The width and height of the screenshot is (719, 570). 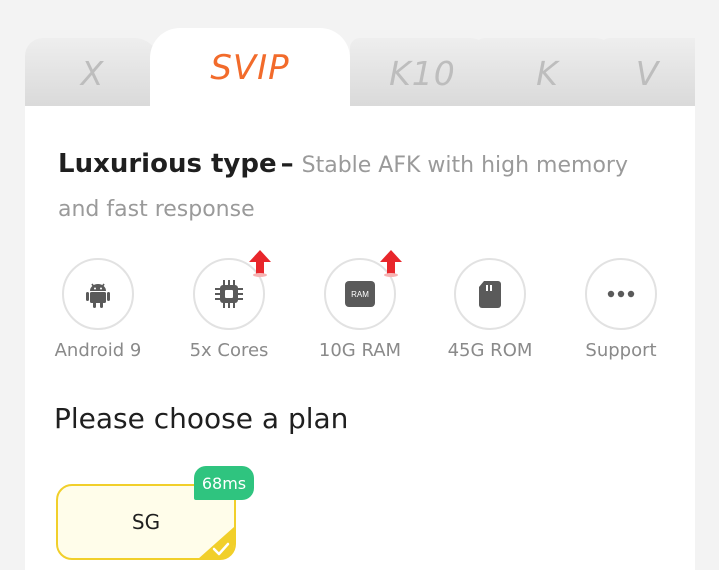 I want to click on tab-x: X, so click(x=92, y=73).